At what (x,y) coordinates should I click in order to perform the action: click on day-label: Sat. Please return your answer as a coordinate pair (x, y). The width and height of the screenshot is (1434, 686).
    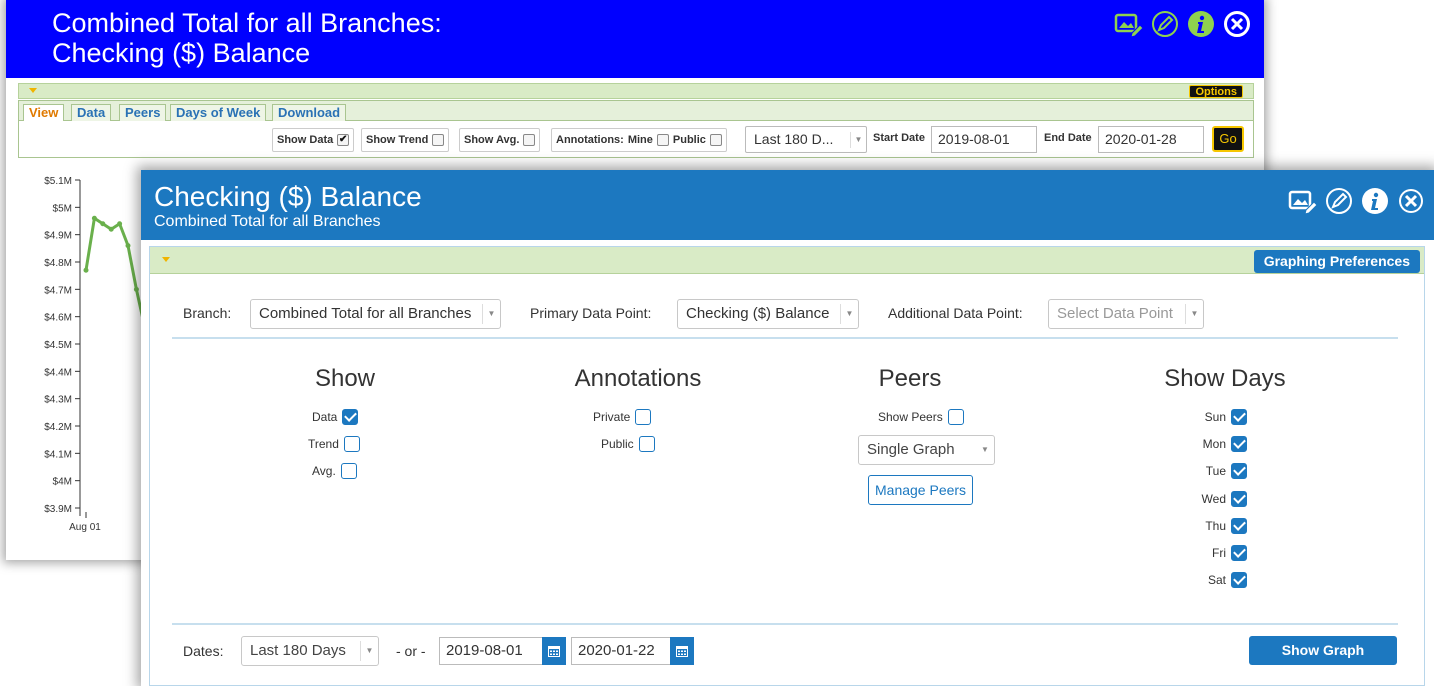
    Looking at the image, I should click on (1216, 580).